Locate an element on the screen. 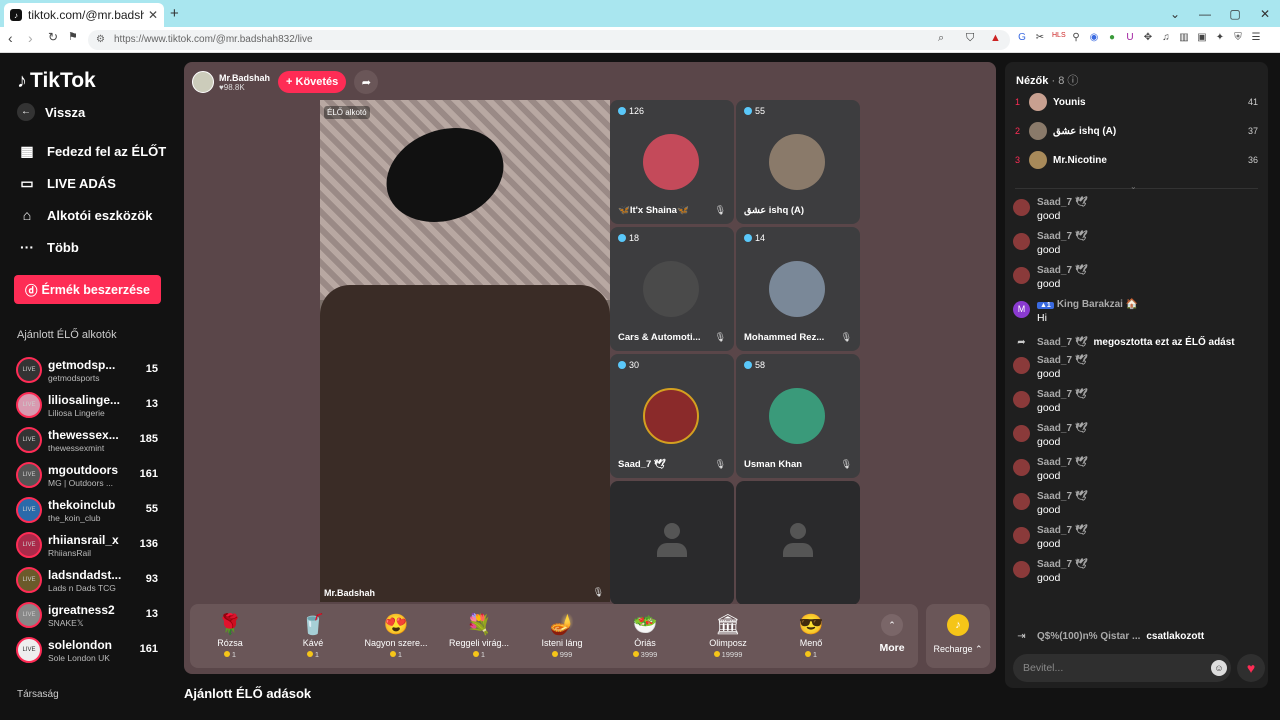 The width and height of the screenshot is (1280, 720). creator-avatar: LIVE is located at coordinates (29, 545).